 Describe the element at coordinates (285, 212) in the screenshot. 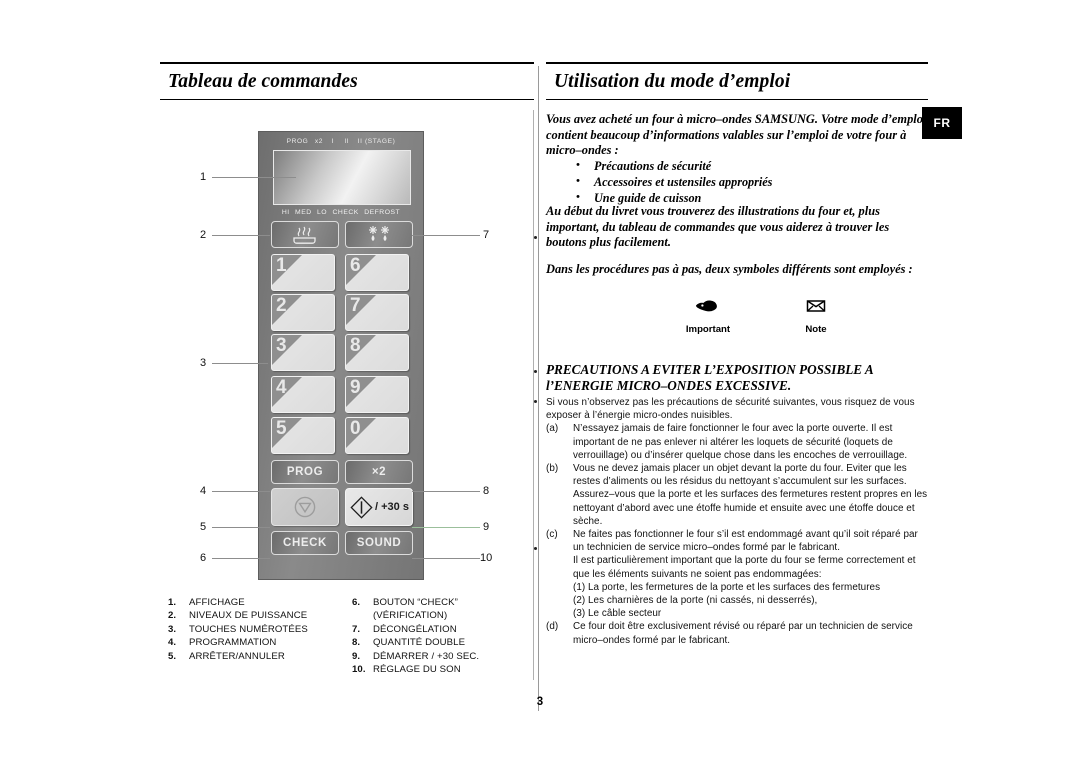

I see `label-hi: HI` at that location.